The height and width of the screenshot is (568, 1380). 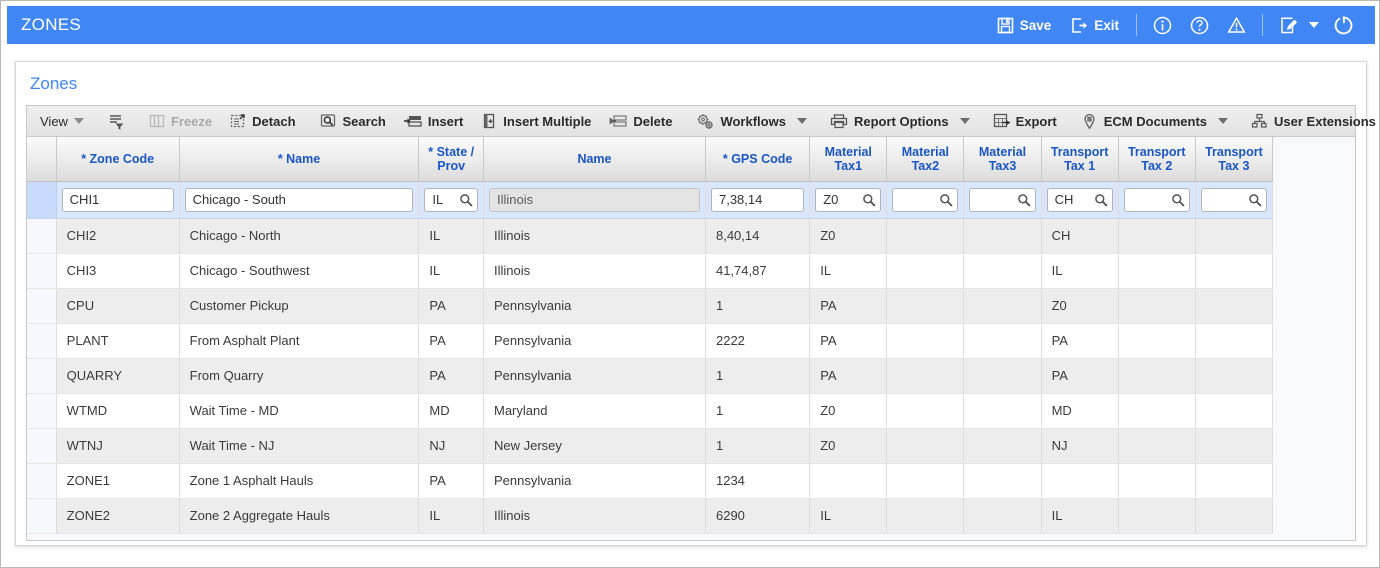 I want to click on delete-button: Delete, so click(x=640, y=121).